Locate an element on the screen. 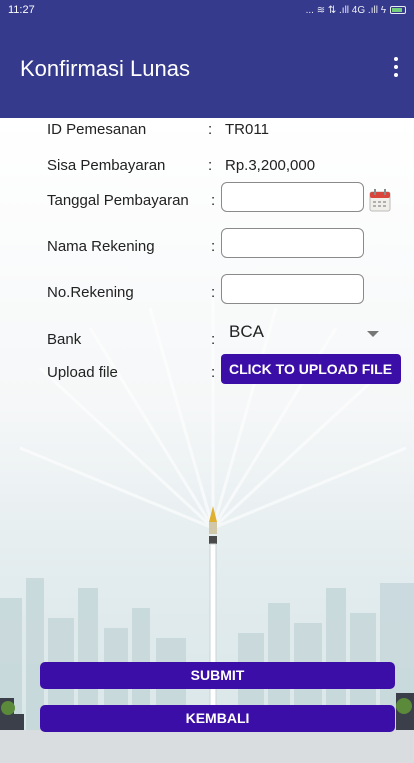  overflow-menu-icon is located at coordinates (396, 67).